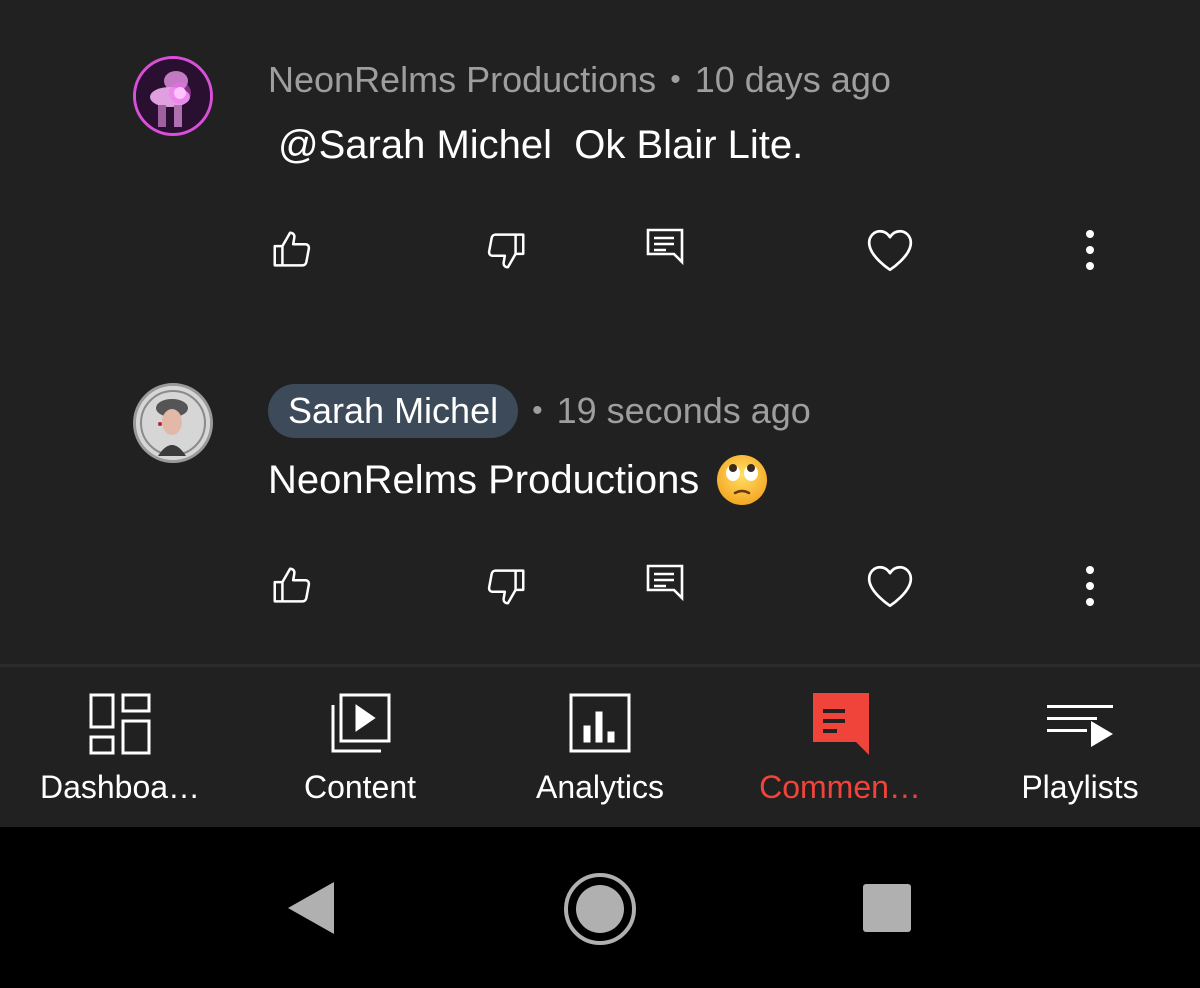 Image resolution: width=1200 pixels, height=988 pixels. Describe the element at coordinates (1080, 726) in the screenshot. I see `playlists-icon` at that location.